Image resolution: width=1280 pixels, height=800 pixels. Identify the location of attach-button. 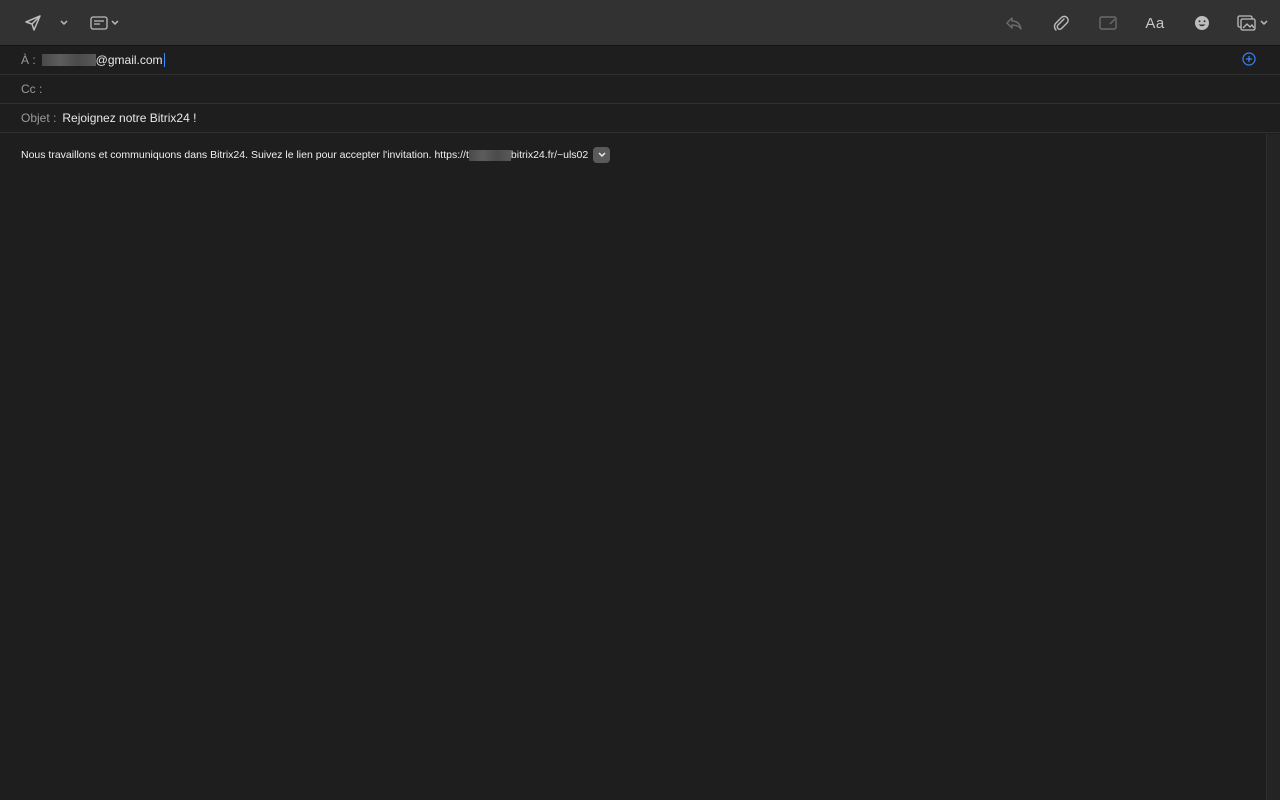
(1061, 23).